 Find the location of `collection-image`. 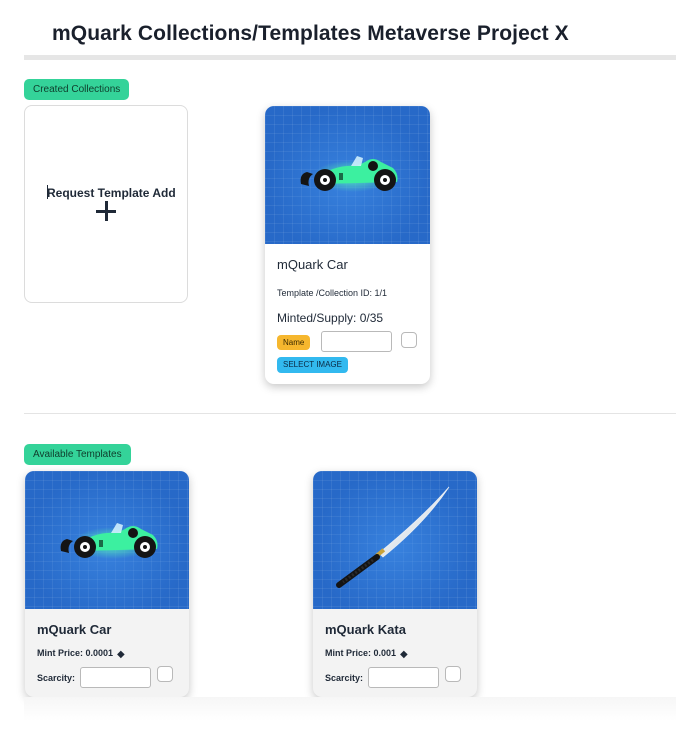

collection-image is located at coordinates (347, 175).